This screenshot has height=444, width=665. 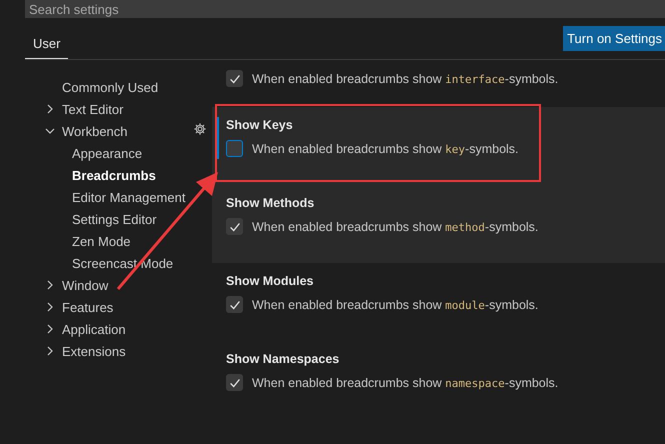 I want to click on tree-item: Editor Management, so click(x=129, y=197).